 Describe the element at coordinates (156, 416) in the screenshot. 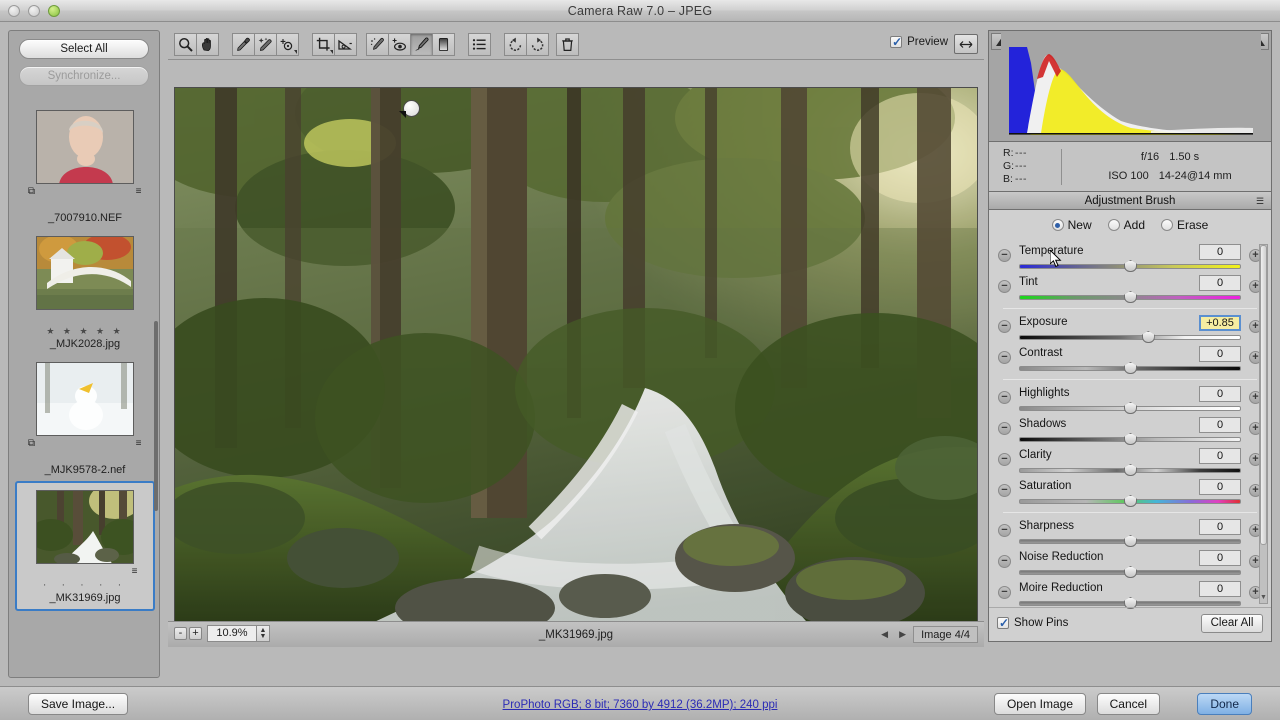

I see `filmstrip-scrollbar` at that location.